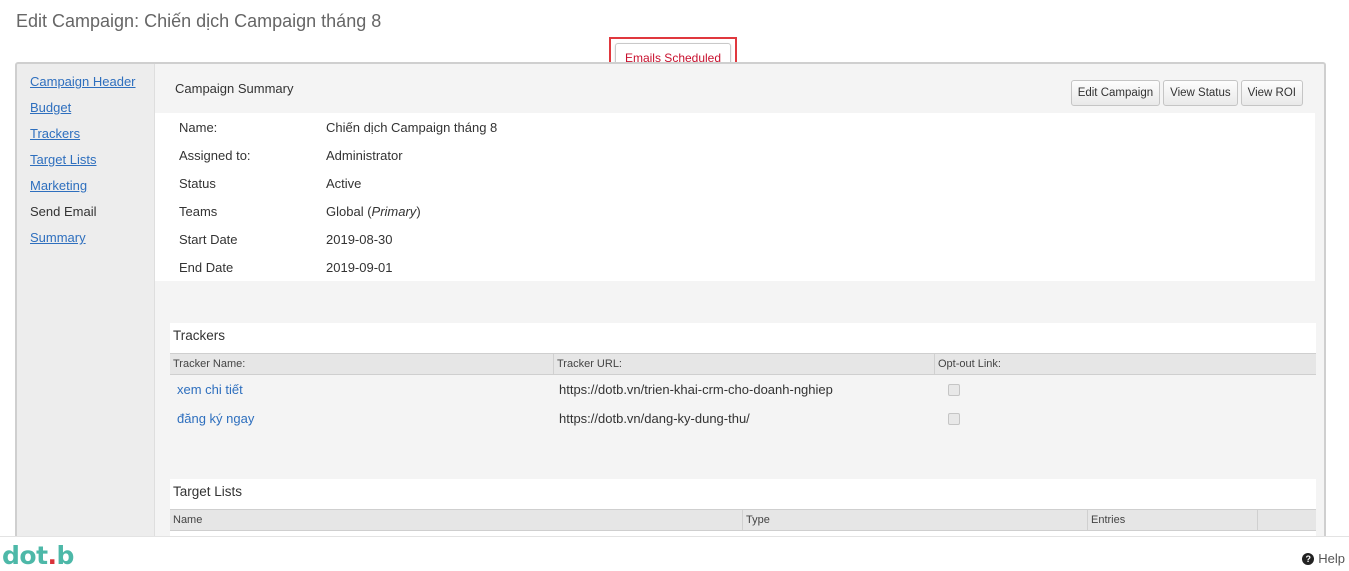 The height and width of the screenshot is (571, 1349). I want to click on field-value: Active, so click(344, 183).